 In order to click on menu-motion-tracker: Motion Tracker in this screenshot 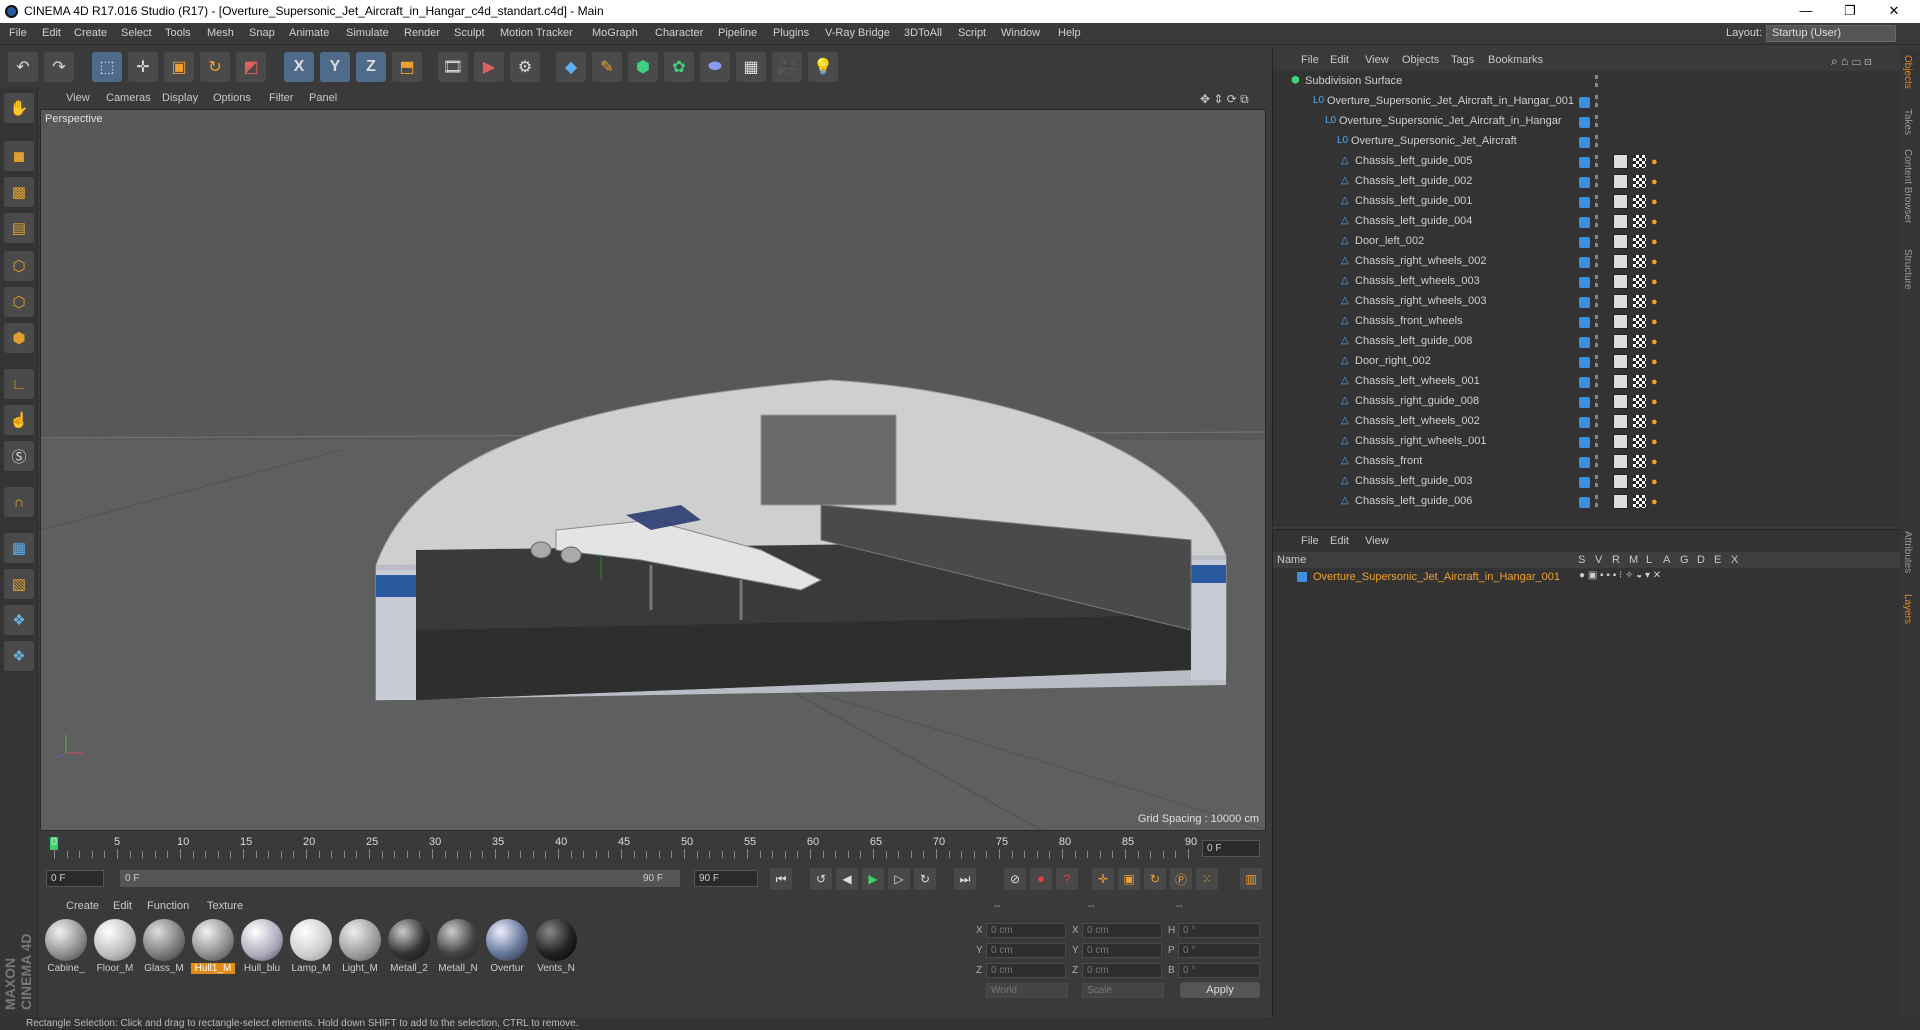, I will do `click(536, 33)`.